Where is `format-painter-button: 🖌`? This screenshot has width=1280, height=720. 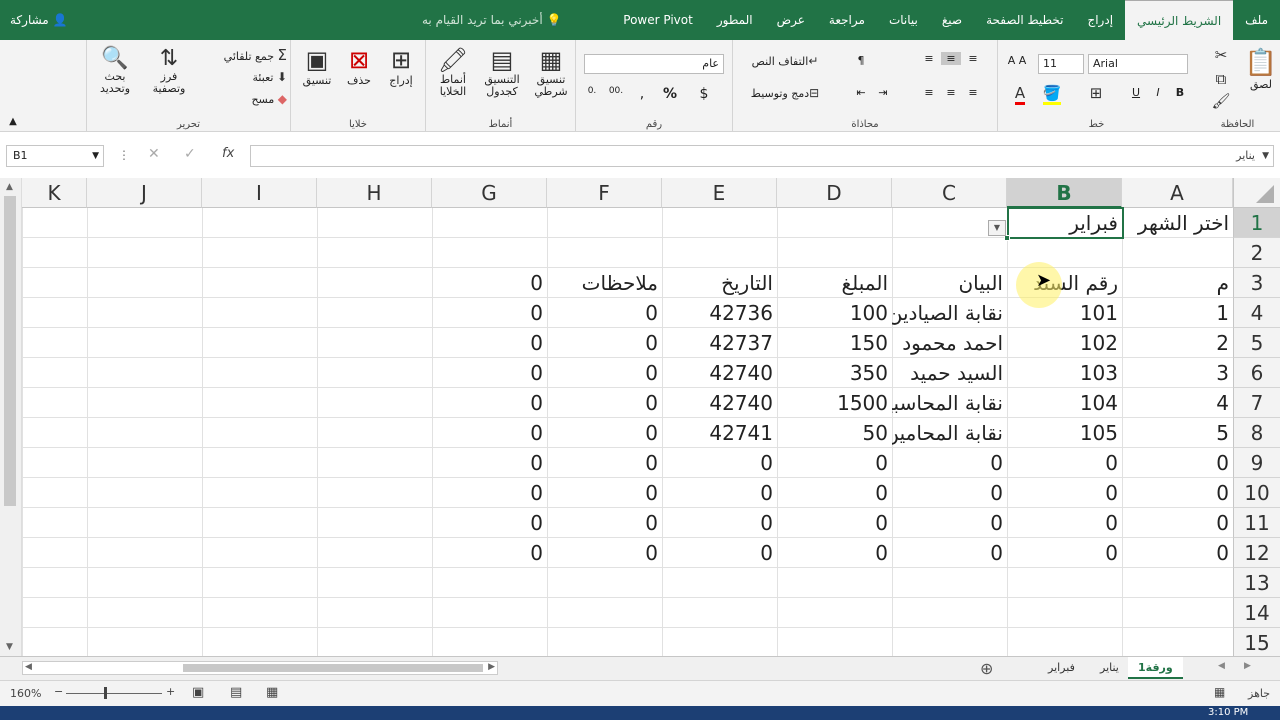
format-painter-button: 🖌 is located at coordinates (1221, 101).